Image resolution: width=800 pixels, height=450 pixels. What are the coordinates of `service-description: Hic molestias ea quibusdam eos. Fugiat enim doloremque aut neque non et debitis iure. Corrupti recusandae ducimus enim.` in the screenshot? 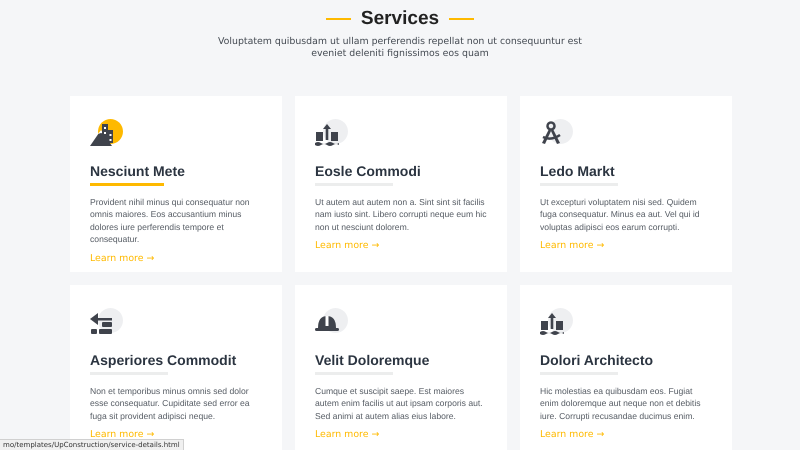 It's located at (621, 403).